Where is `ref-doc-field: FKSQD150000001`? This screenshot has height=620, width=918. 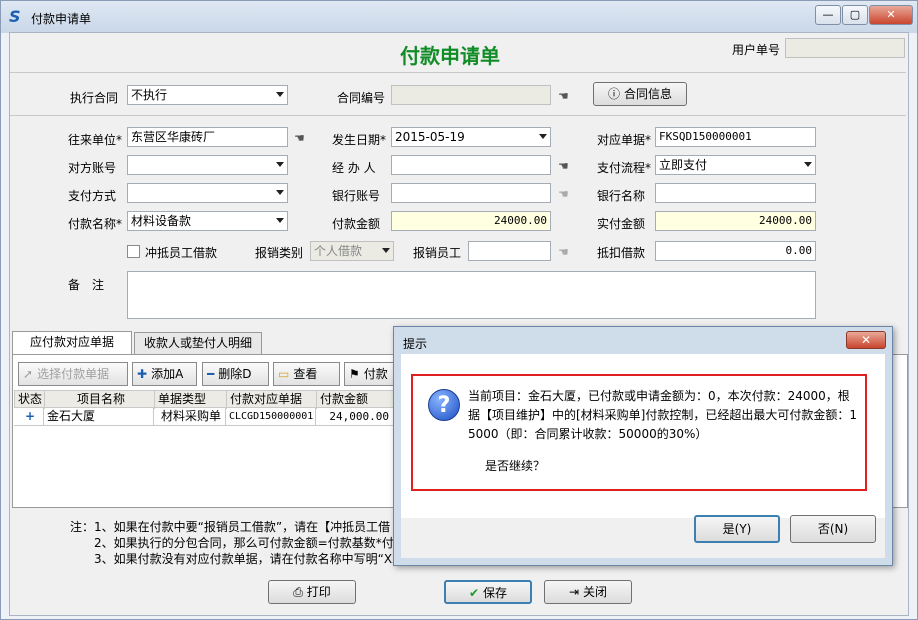
ref-doc-field: FKSQD150000001 is located at coordinates (735, 137).